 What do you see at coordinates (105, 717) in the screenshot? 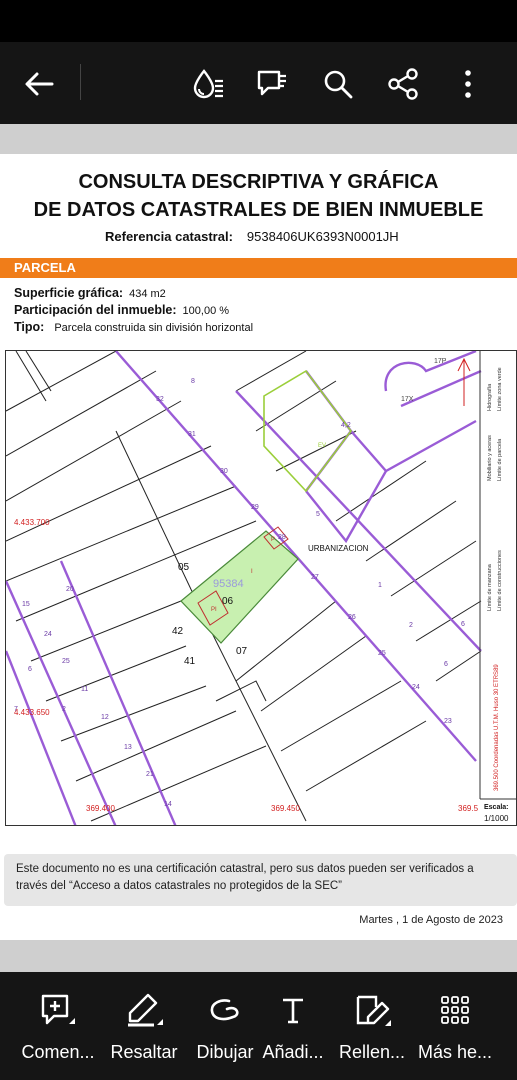
I see `svg-text: 12` at bounding box center [105, 717].